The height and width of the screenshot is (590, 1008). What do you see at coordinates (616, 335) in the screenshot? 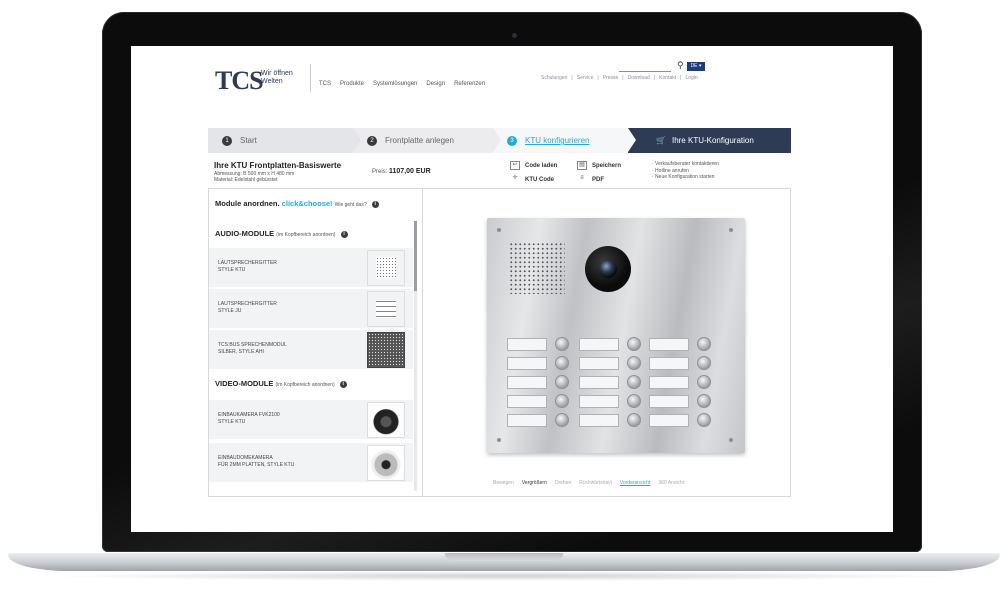
I see `faceplate-preview` at bounding box center [616, 335].